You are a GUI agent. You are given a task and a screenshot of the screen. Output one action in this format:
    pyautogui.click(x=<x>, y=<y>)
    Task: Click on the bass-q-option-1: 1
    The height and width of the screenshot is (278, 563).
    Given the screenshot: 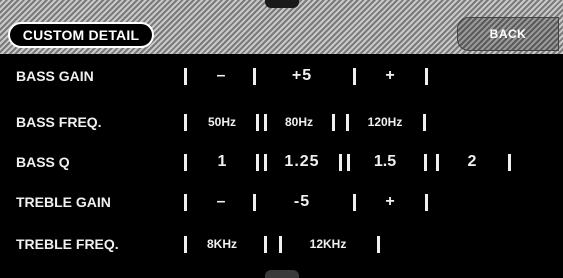 What is the action you would take?
    pyautogui.click(x=222, y=162)
    